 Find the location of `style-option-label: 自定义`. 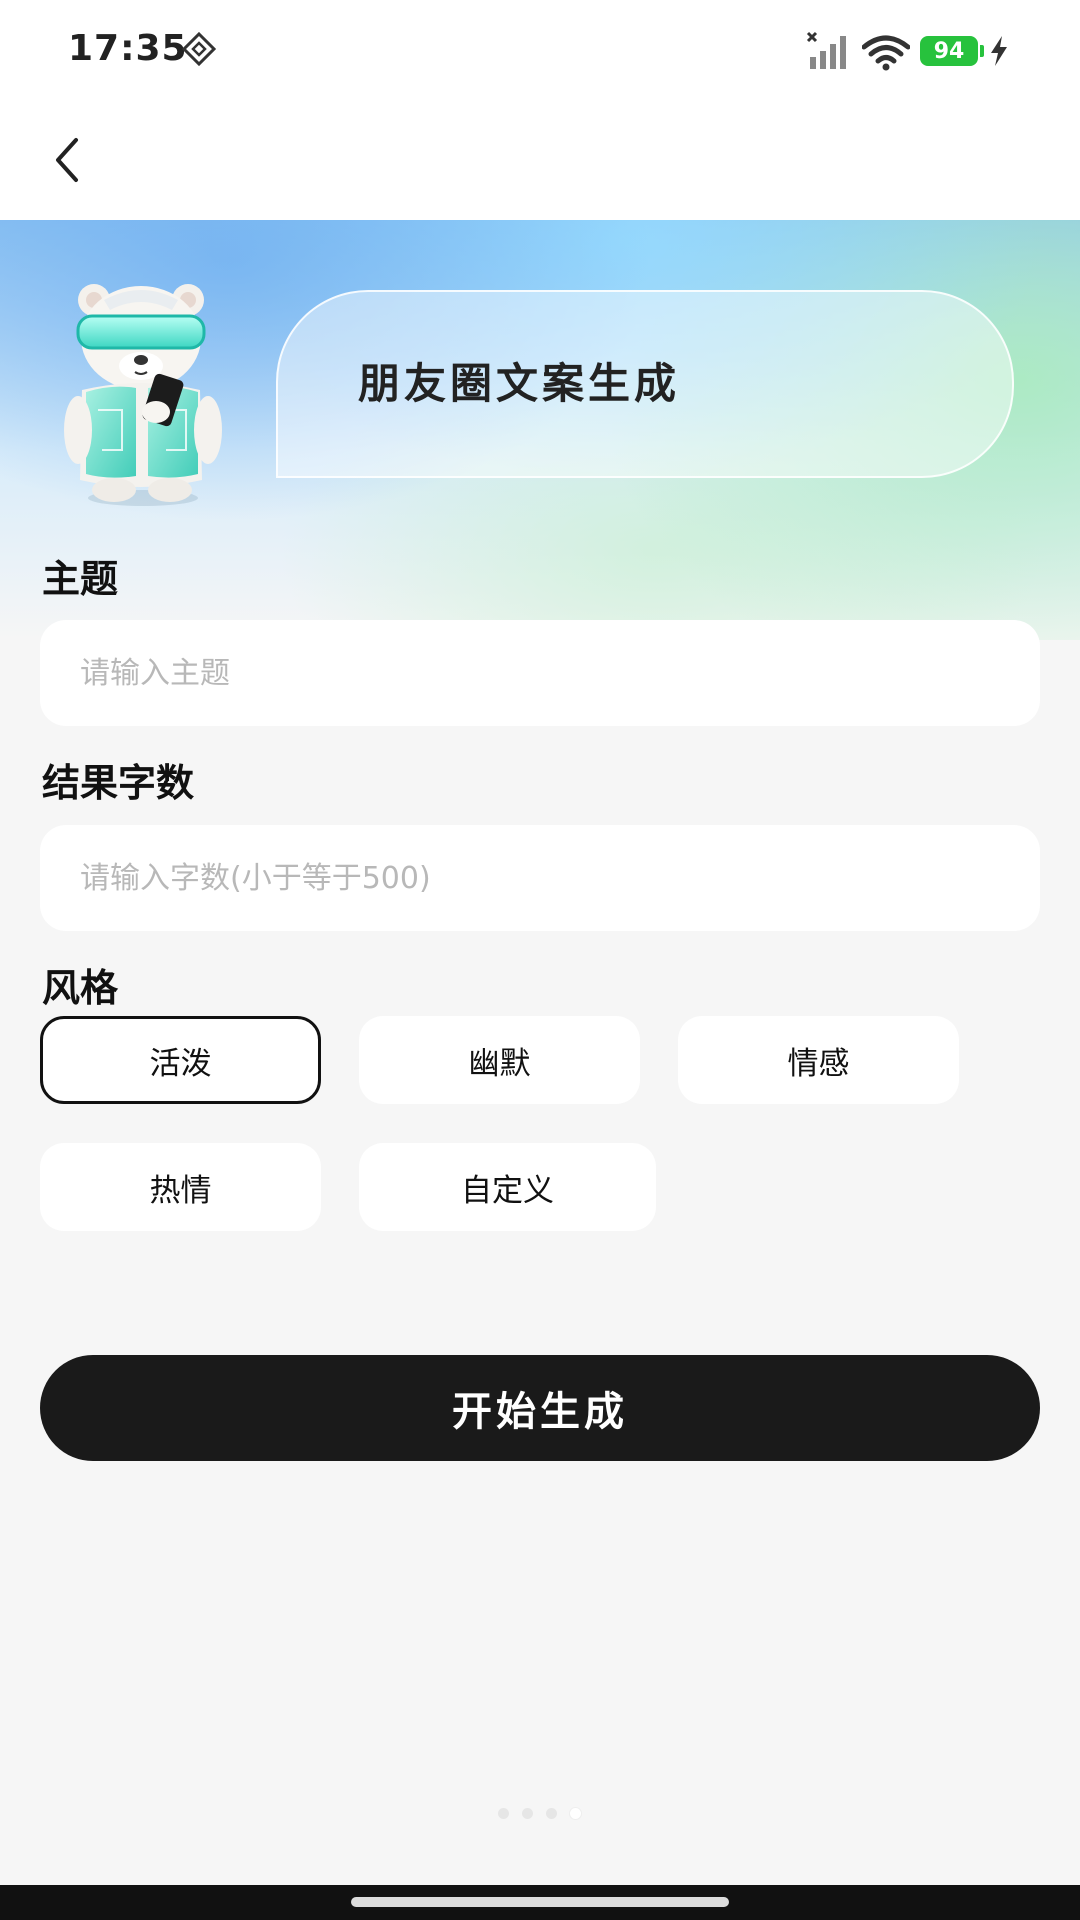

style-option-label: 自定义 is located at coordinates (507, 1190).